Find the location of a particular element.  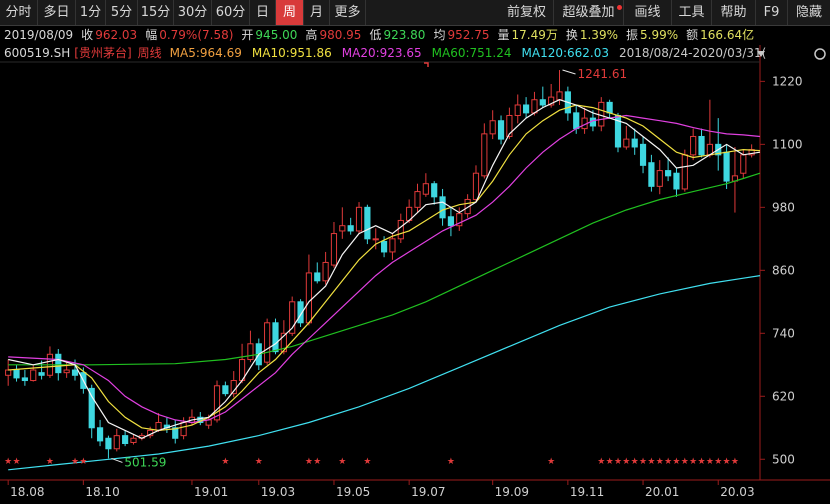

high-annotation: 1241.61 is located at coordinates (603, 74).